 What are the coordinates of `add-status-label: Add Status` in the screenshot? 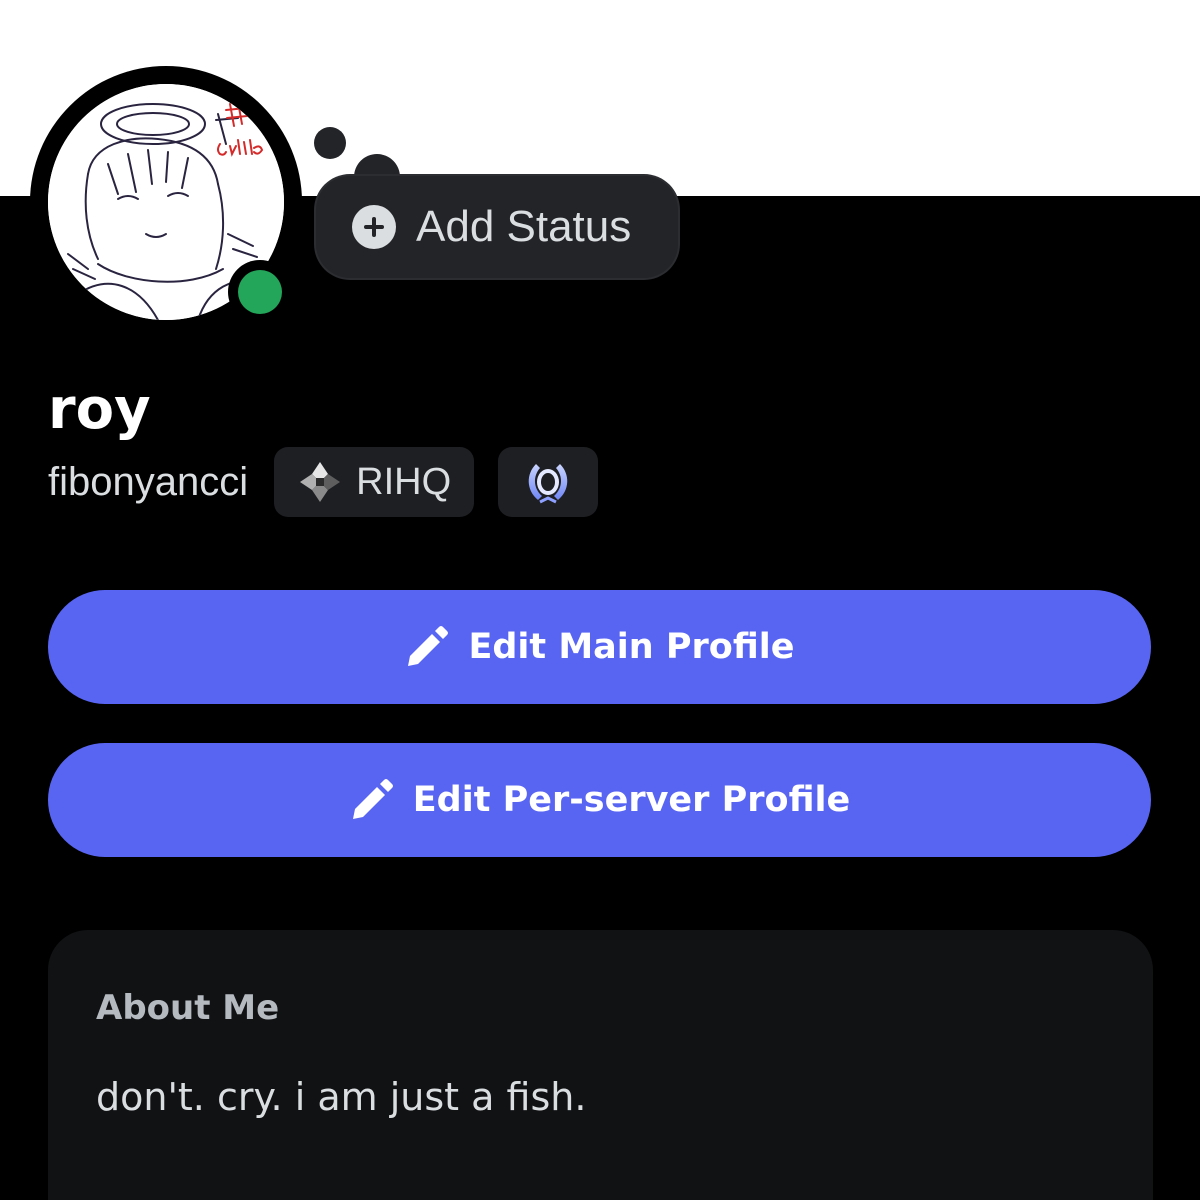 It's located at (524, 226).